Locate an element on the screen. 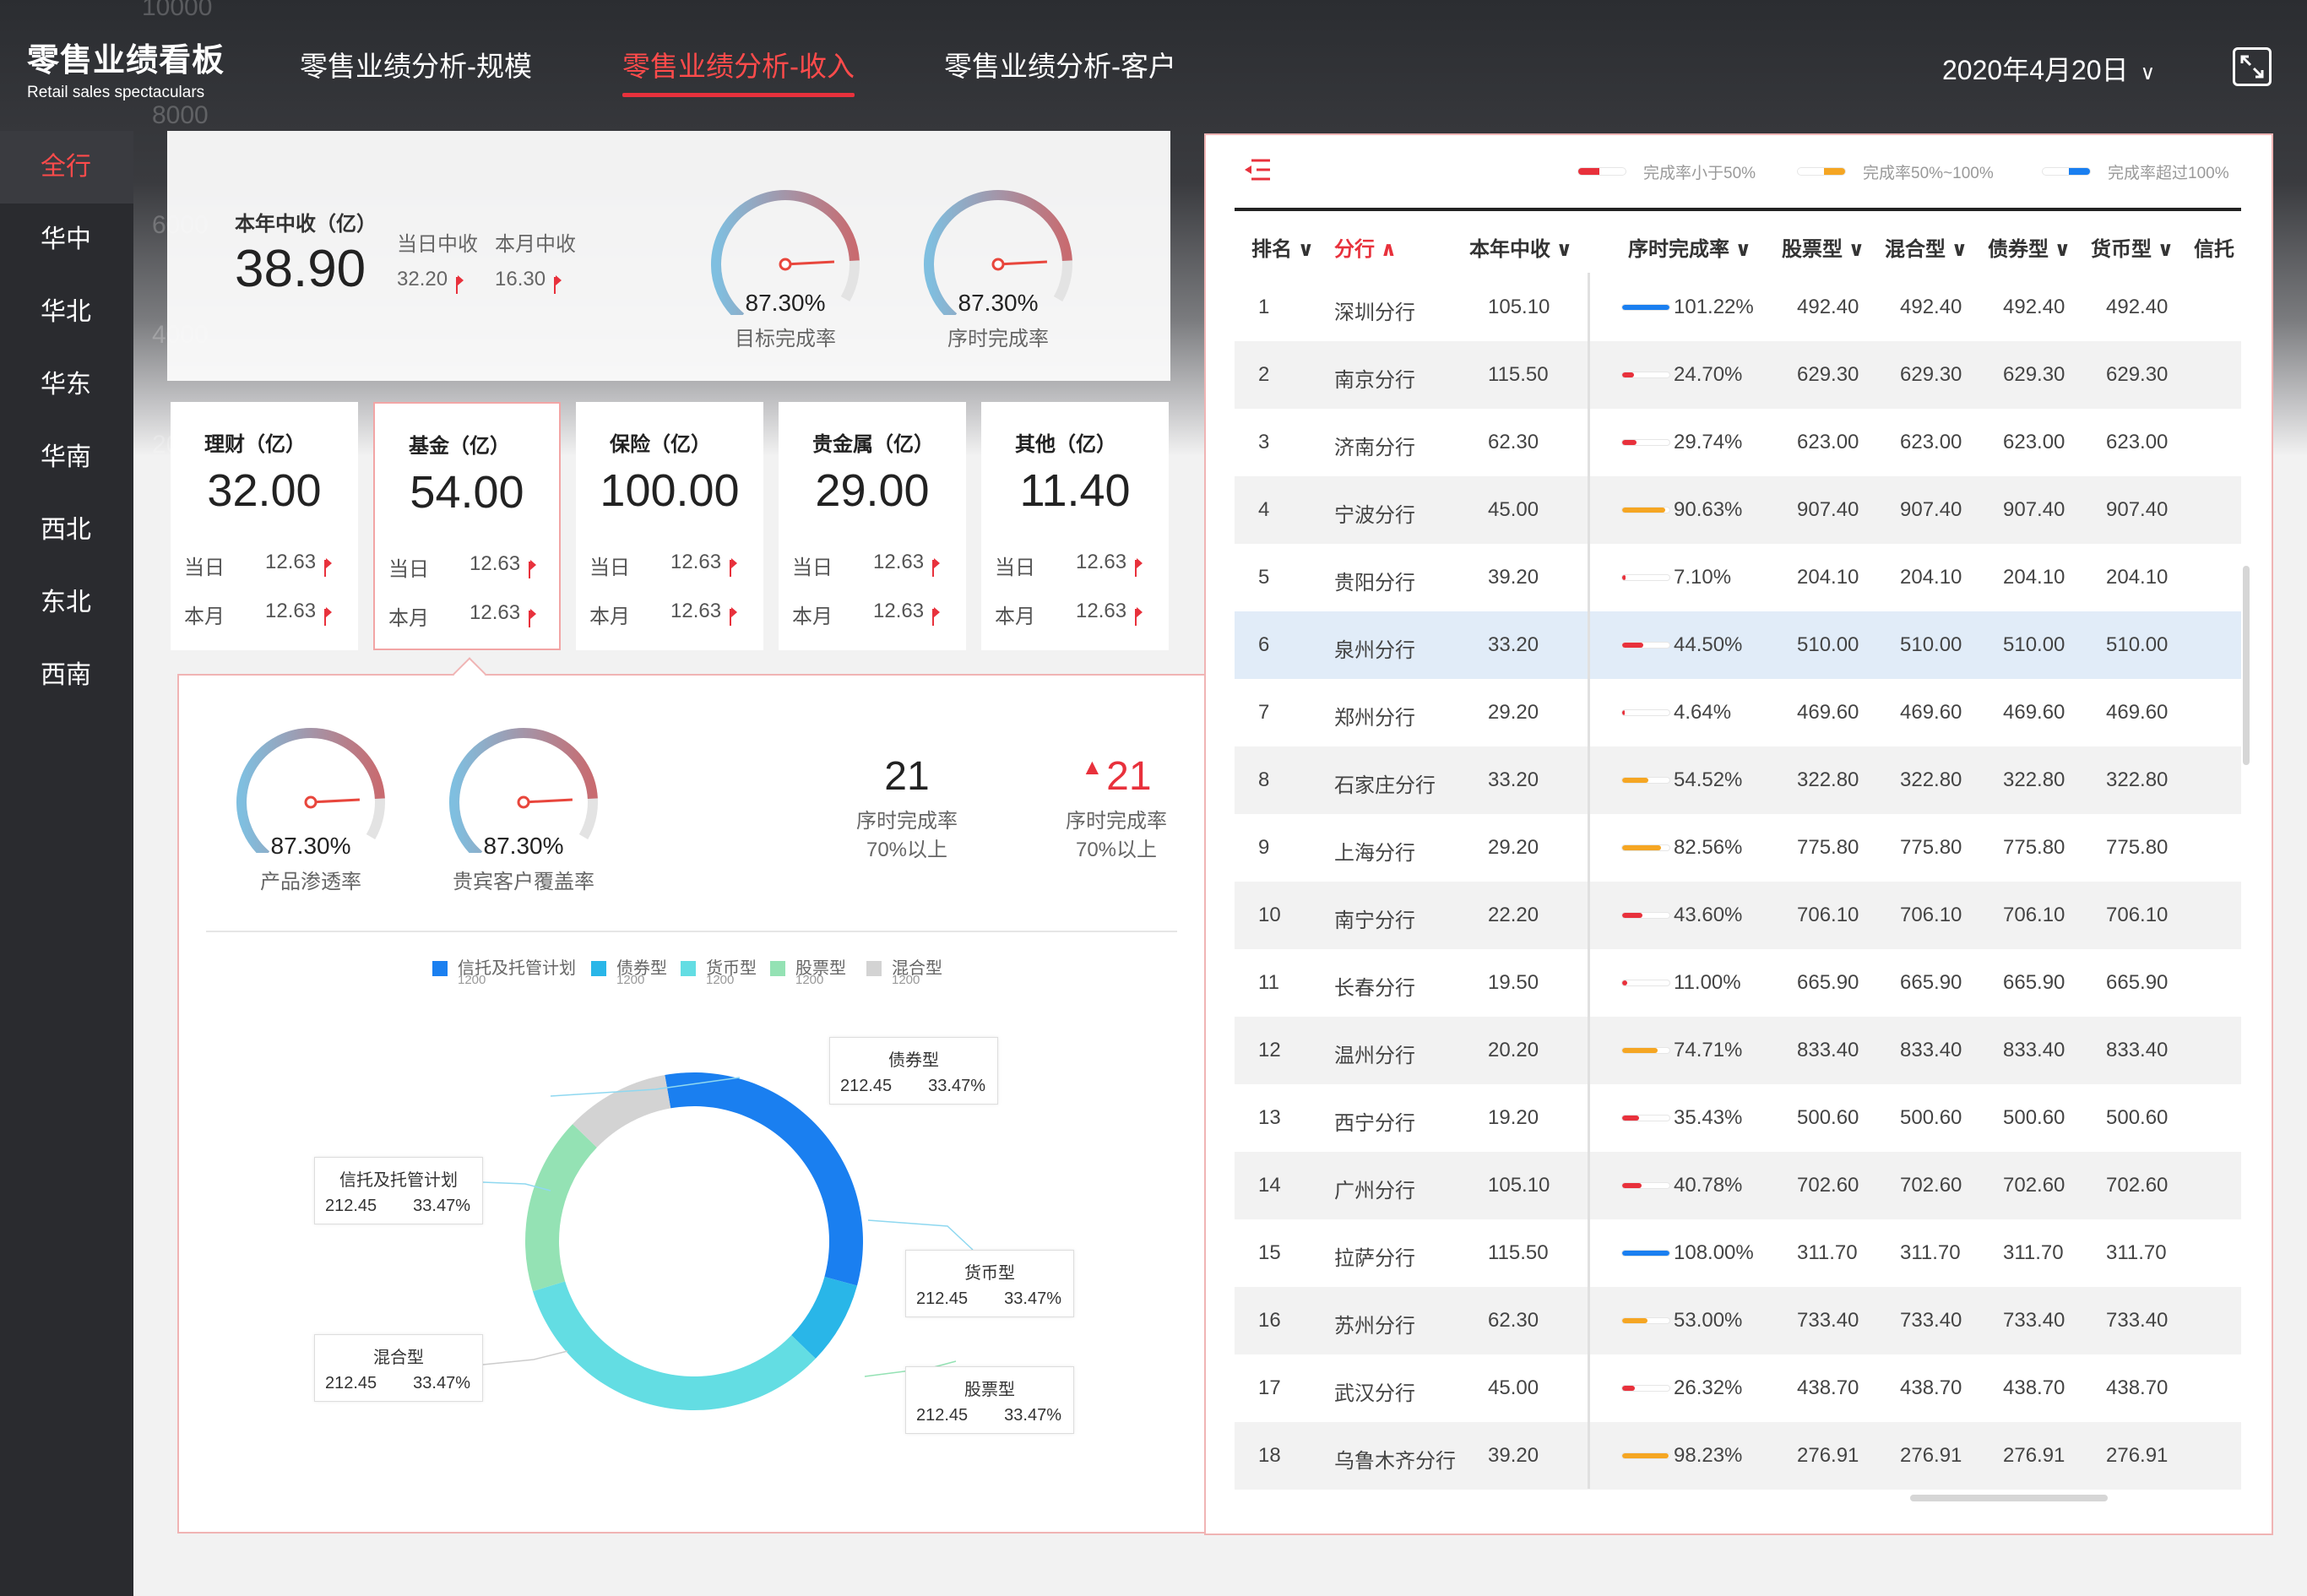 Image resolution: width=2307 pixels, height=1596 pixels. table-row: 9 上海分行 29.20 82.56% 775.80 775.80 775.80 775.80 is located at coordinates (1738, 848).